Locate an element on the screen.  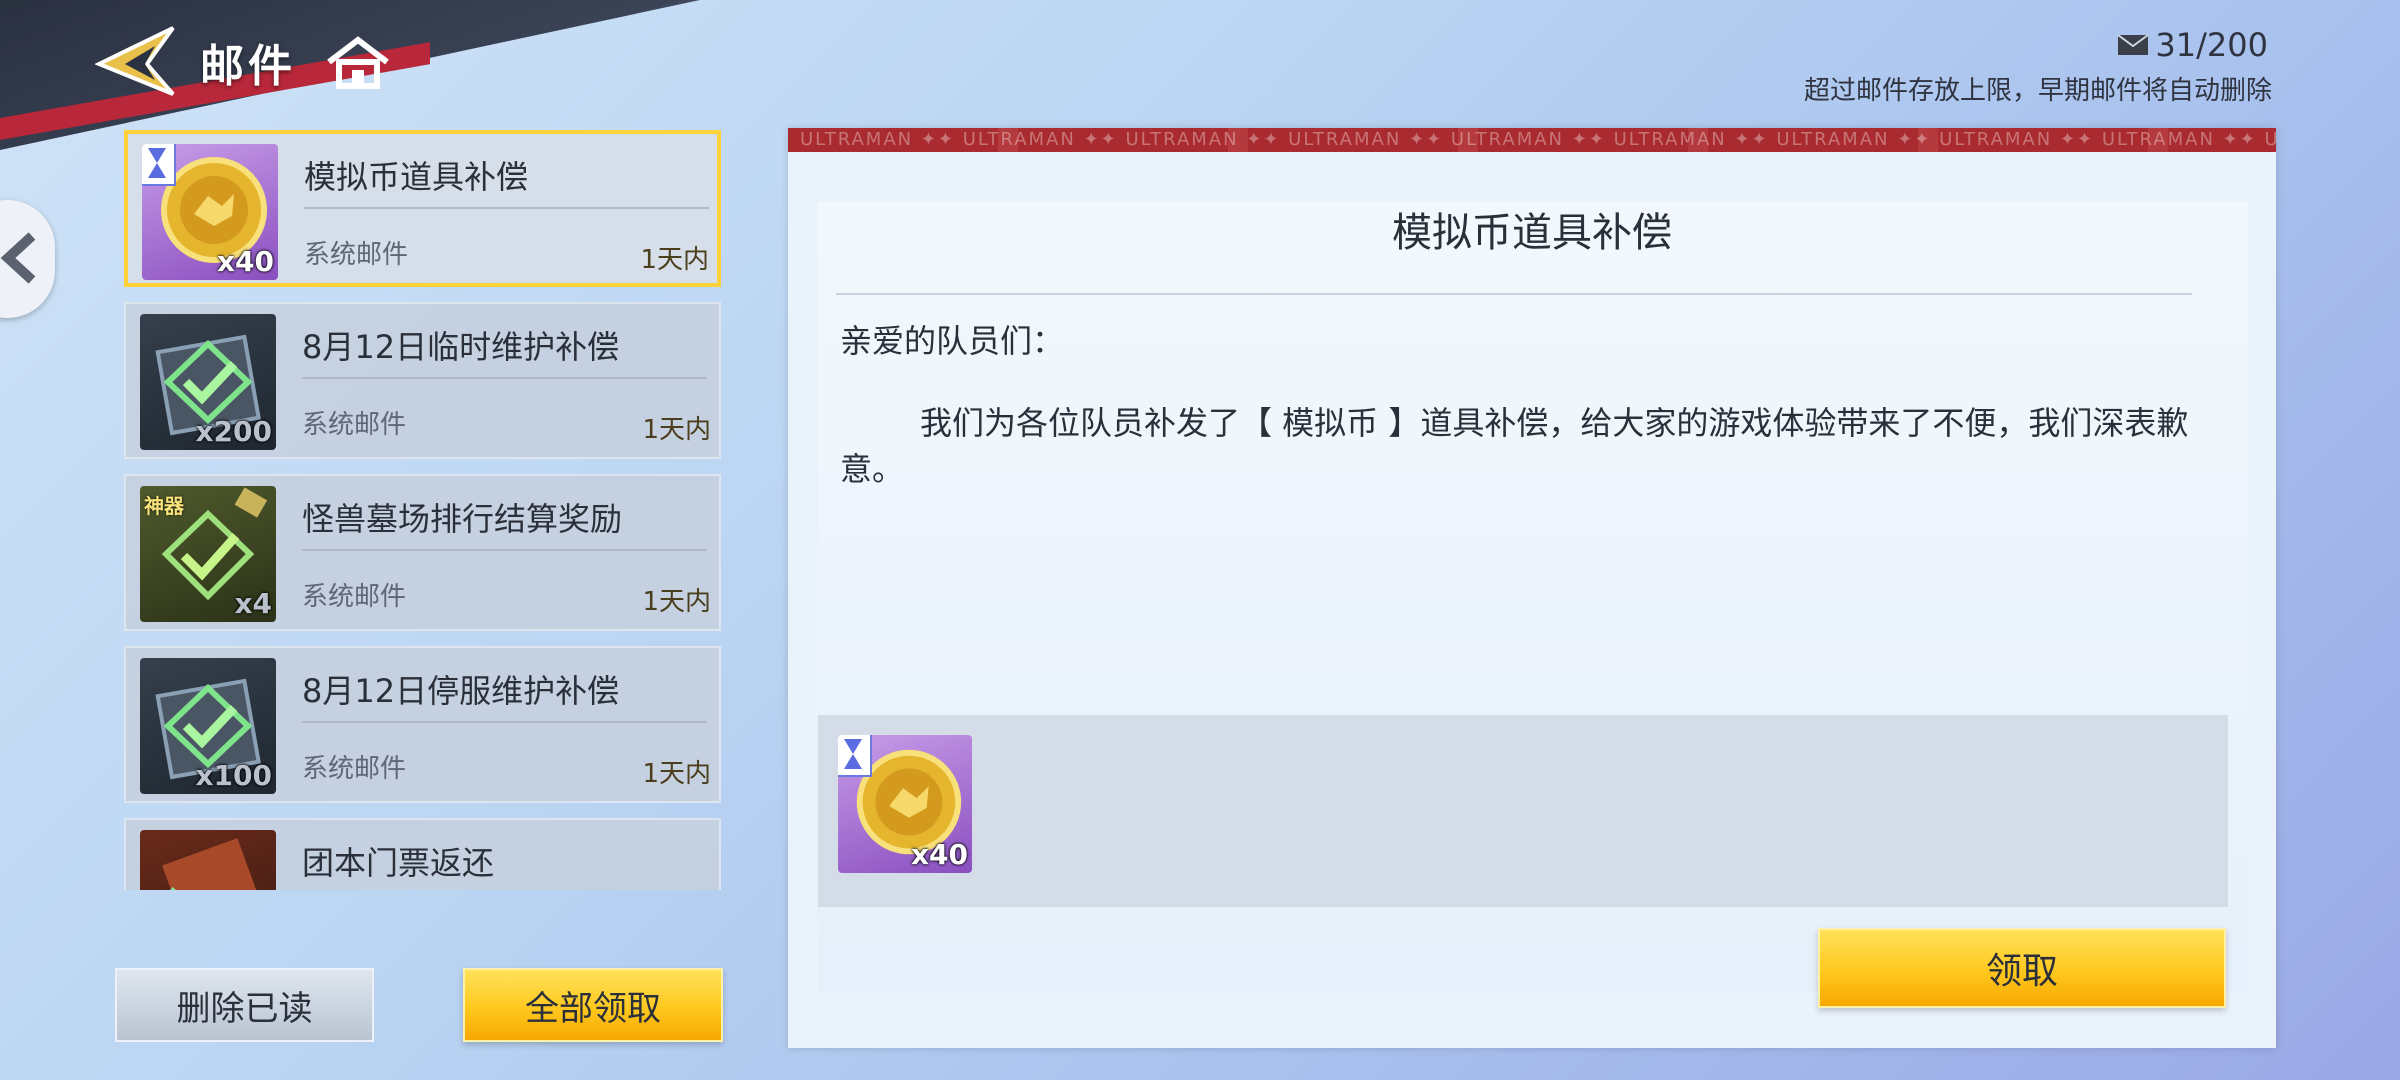
star-shuriken-logo is located at coordinates (135, 61).